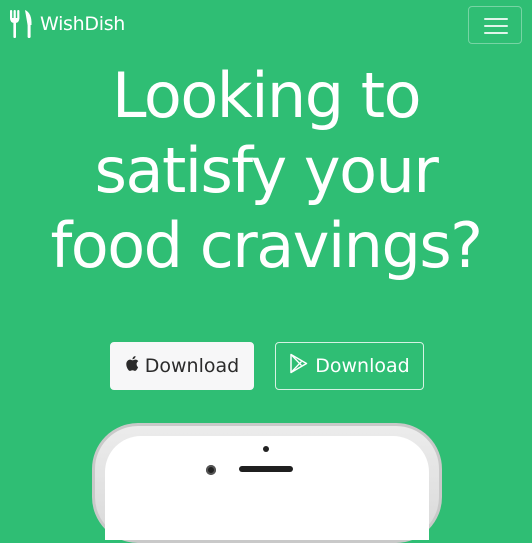 The width and height of the screenshot is (532, 543). Describe the element at coordinates (192, 366) in the screenshot. I see `apple-download-label: Download` at that location.